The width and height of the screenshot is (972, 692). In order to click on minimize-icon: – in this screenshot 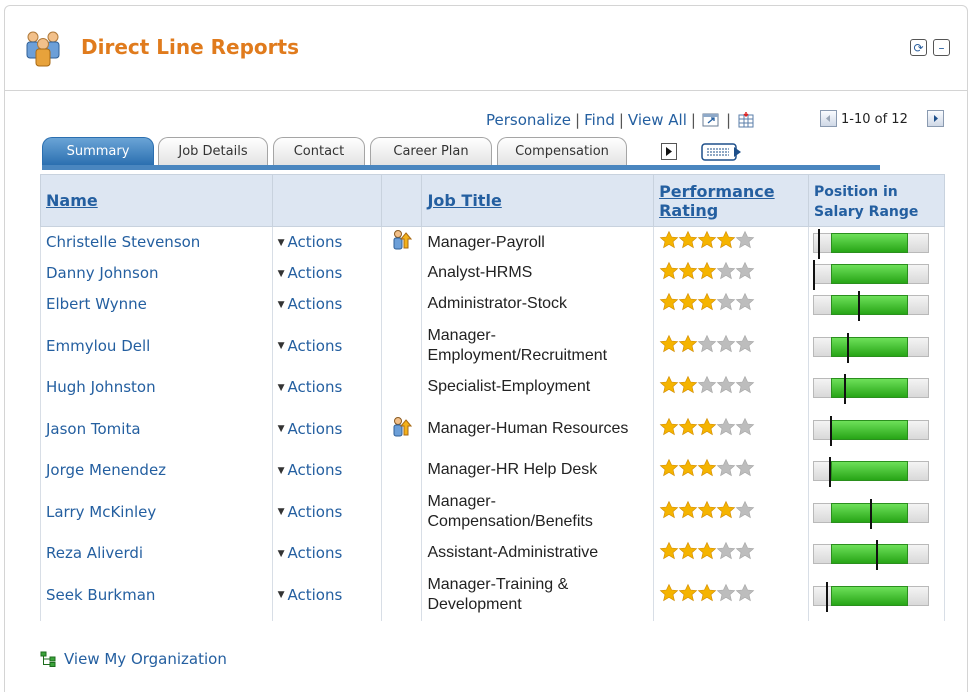, I will do `click(941, 47)`.